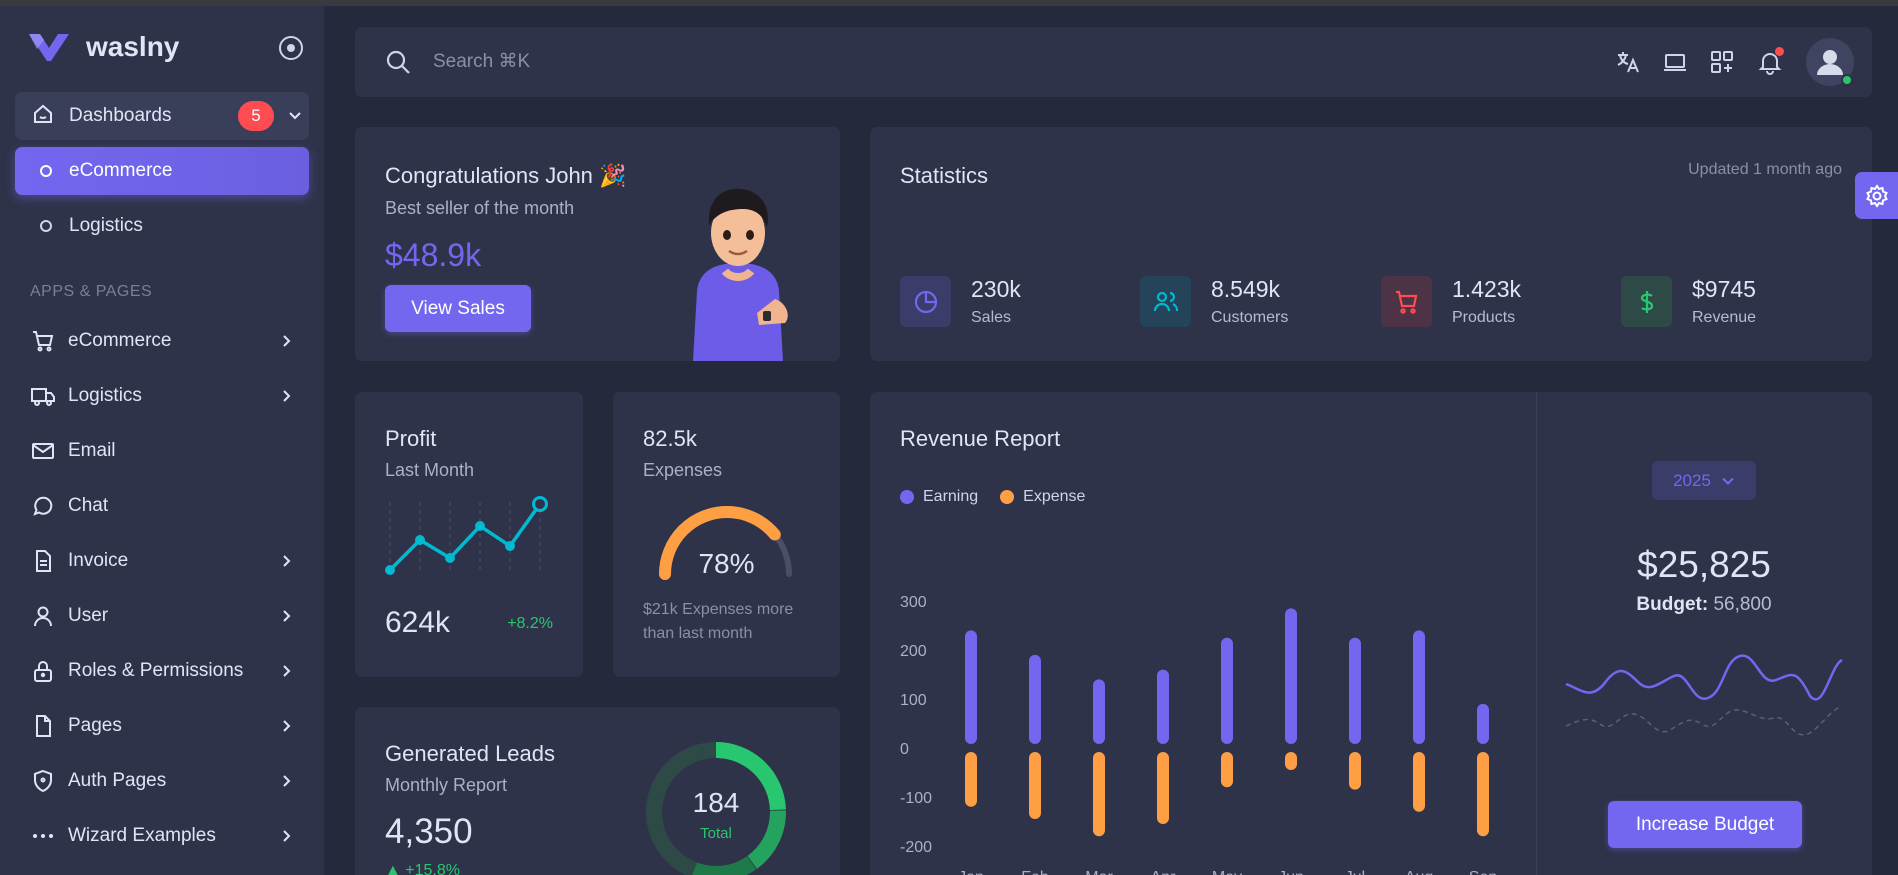 The width and height of the screenshot is (1898, 875). I want to click on sidebar-item-label: Email, so click(92, 450).